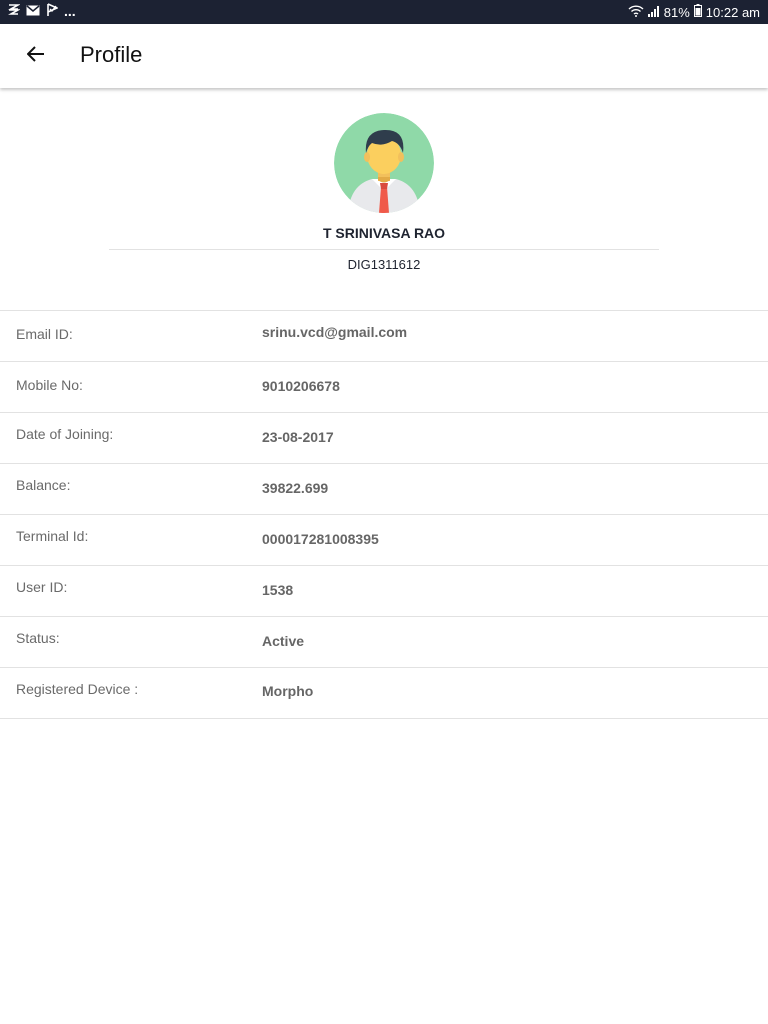  What do you see at coordinates (636, 12) in the screenshot?
I see `wifi-icon` at bounding box center [636, 12].